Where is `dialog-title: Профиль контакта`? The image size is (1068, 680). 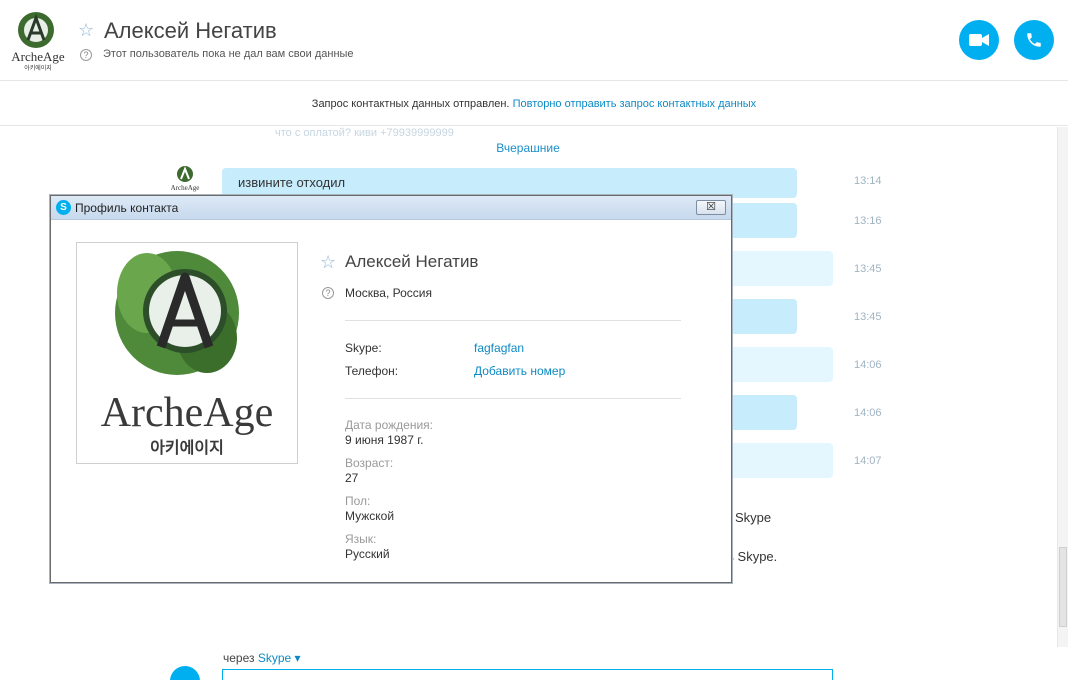
dialog-title: Профиль контакта is located at coordinates (127, 208).